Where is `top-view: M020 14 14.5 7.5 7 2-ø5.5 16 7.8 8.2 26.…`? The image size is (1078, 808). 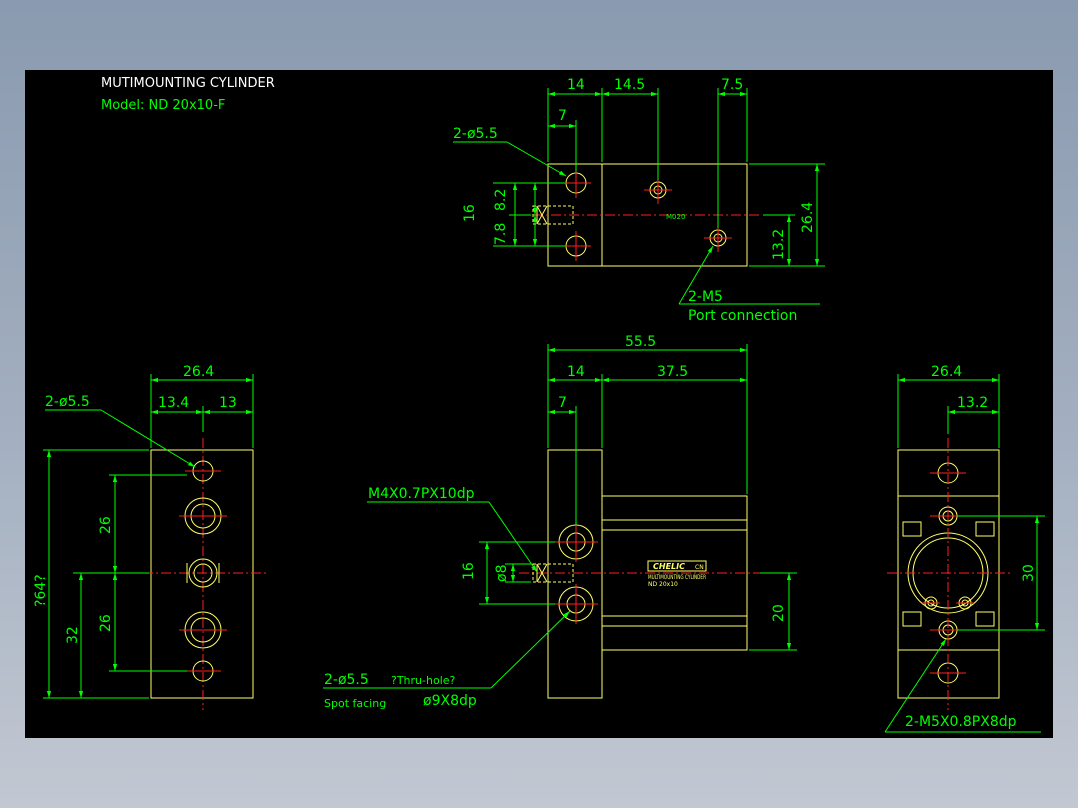 top-view: M020 14 14.5 7.5 7 2-ø5.5 16 7.8 8.2 26.… is located at coordinates (639, 200).